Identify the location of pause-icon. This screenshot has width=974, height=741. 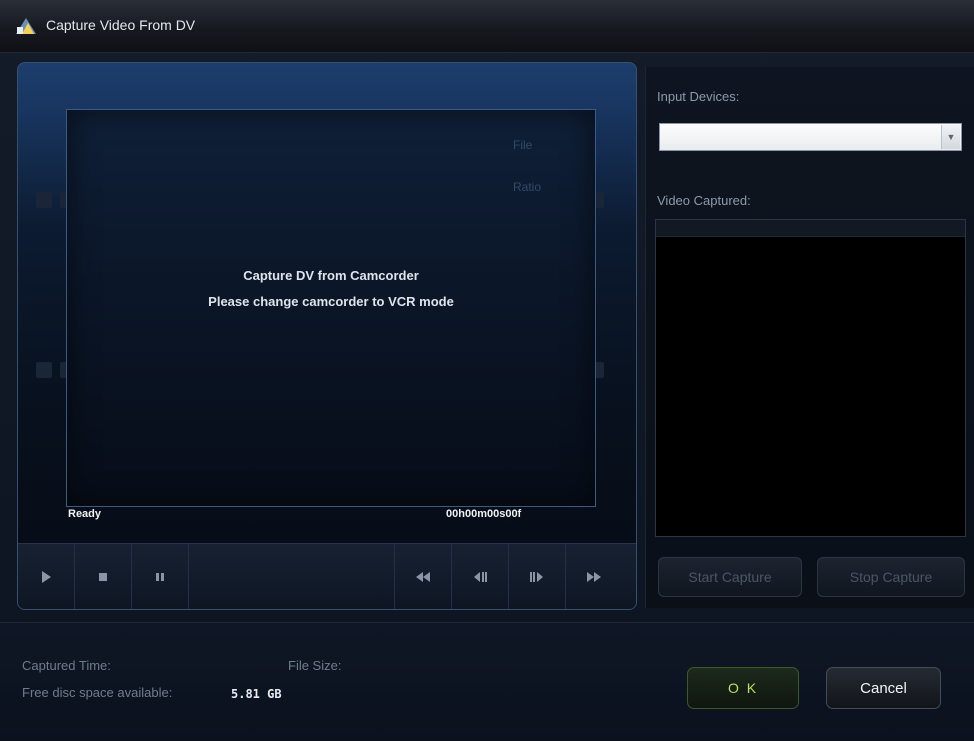
(160, 577).